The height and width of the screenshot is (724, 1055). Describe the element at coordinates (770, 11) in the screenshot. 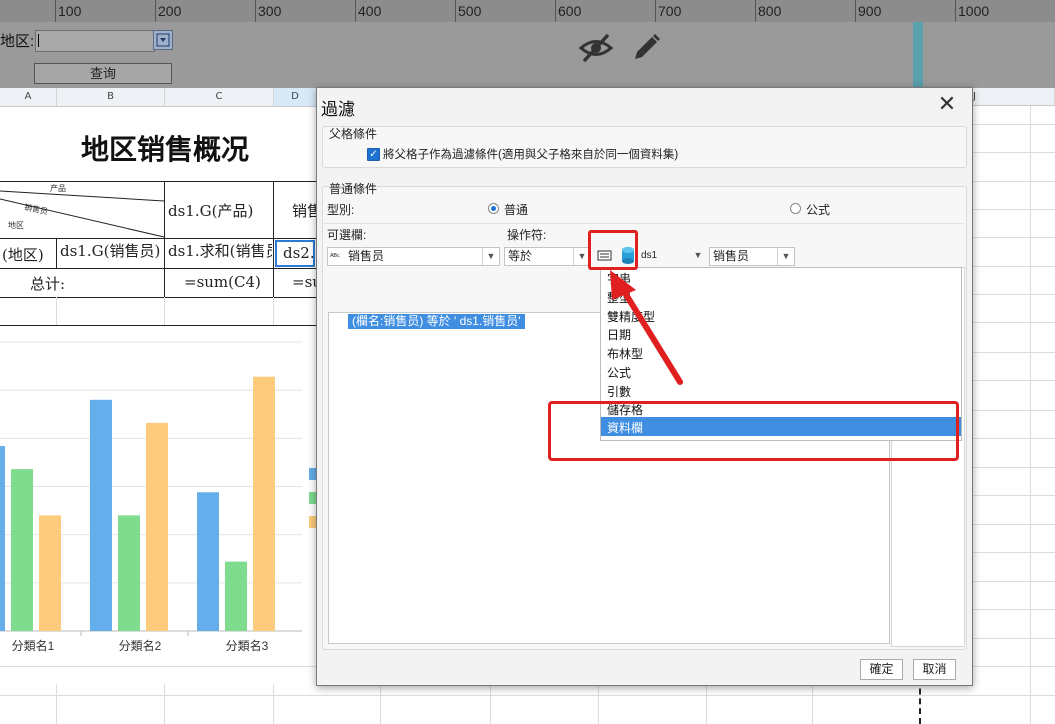

I see `ruler-tick-label: 800` at that location.